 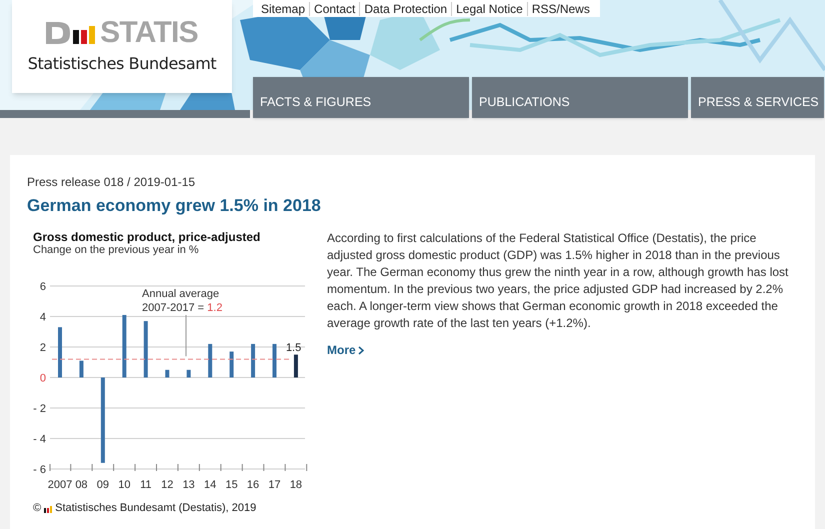 I want to click on data-label: 1.5, so click(x=294, y=348).